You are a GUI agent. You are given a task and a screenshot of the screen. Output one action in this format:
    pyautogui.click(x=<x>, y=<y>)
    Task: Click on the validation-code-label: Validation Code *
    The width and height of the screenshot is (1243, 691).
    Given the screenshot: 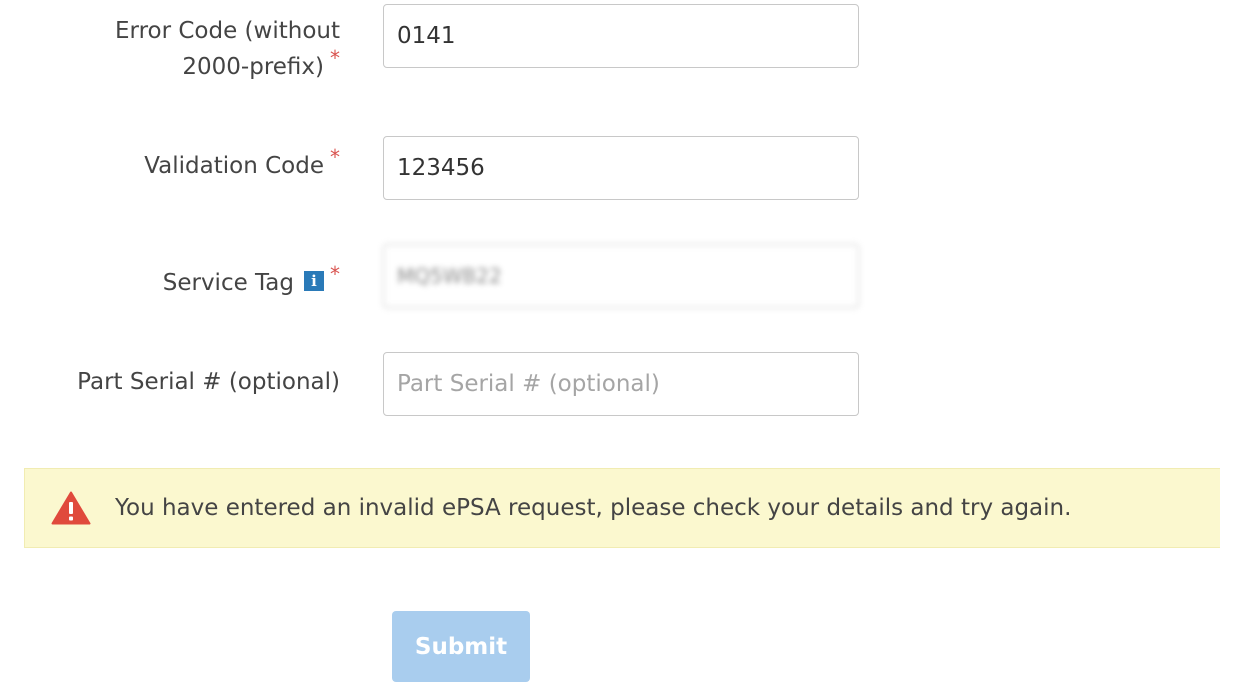 What is the action you would take?
    pyautogui.click(x=242, y=164)
    